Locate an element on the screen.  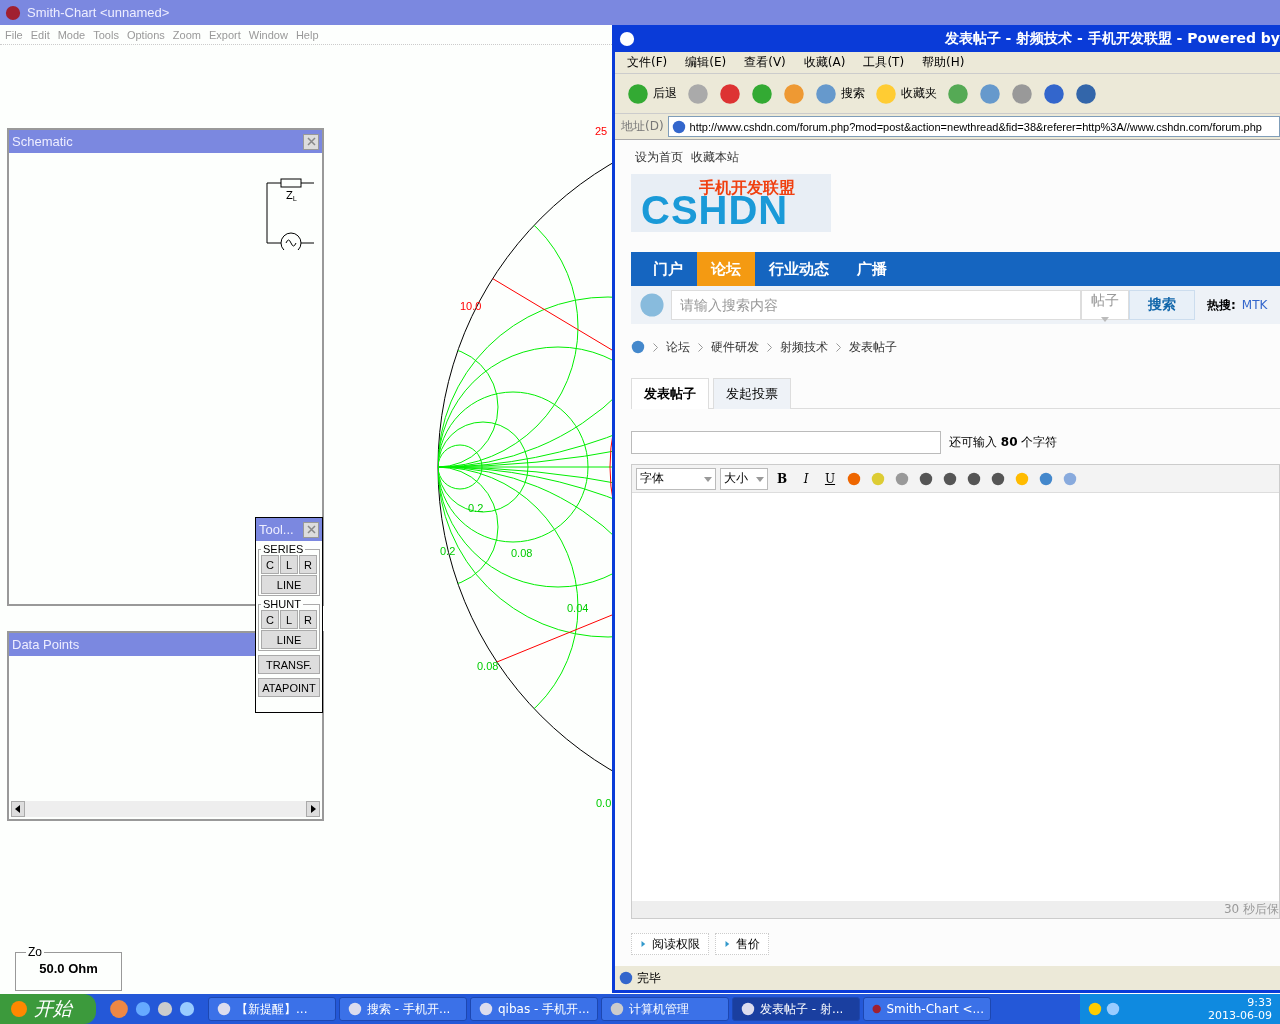
menu-item: 收藏(A) is located at coordinates (824, 62).